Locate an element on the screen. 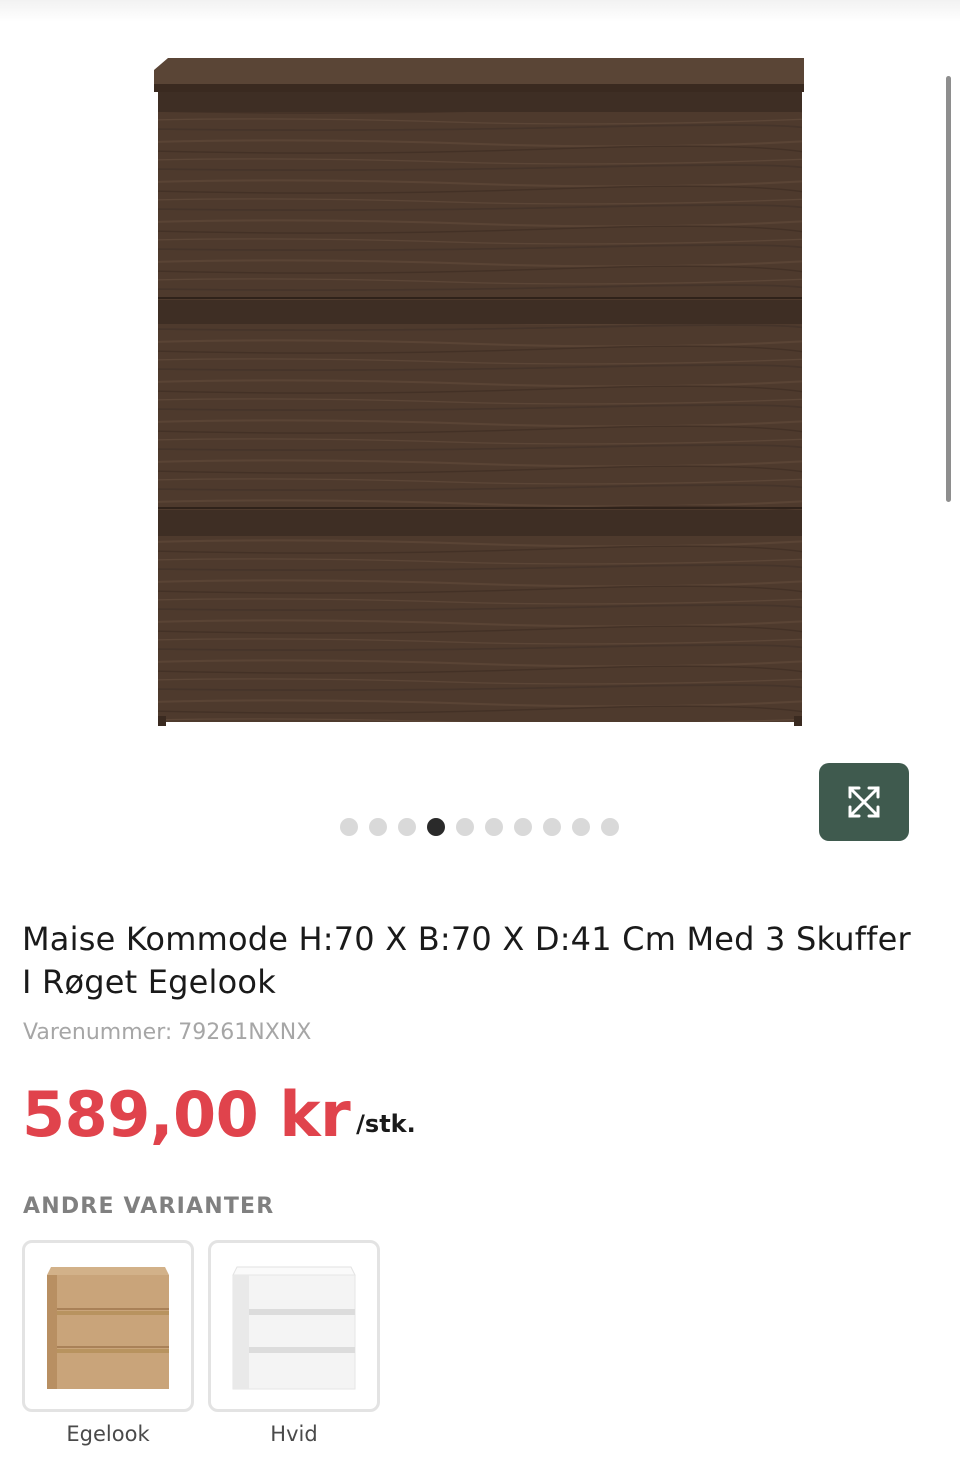  carousel-dots is located at coordinates (479, 827).